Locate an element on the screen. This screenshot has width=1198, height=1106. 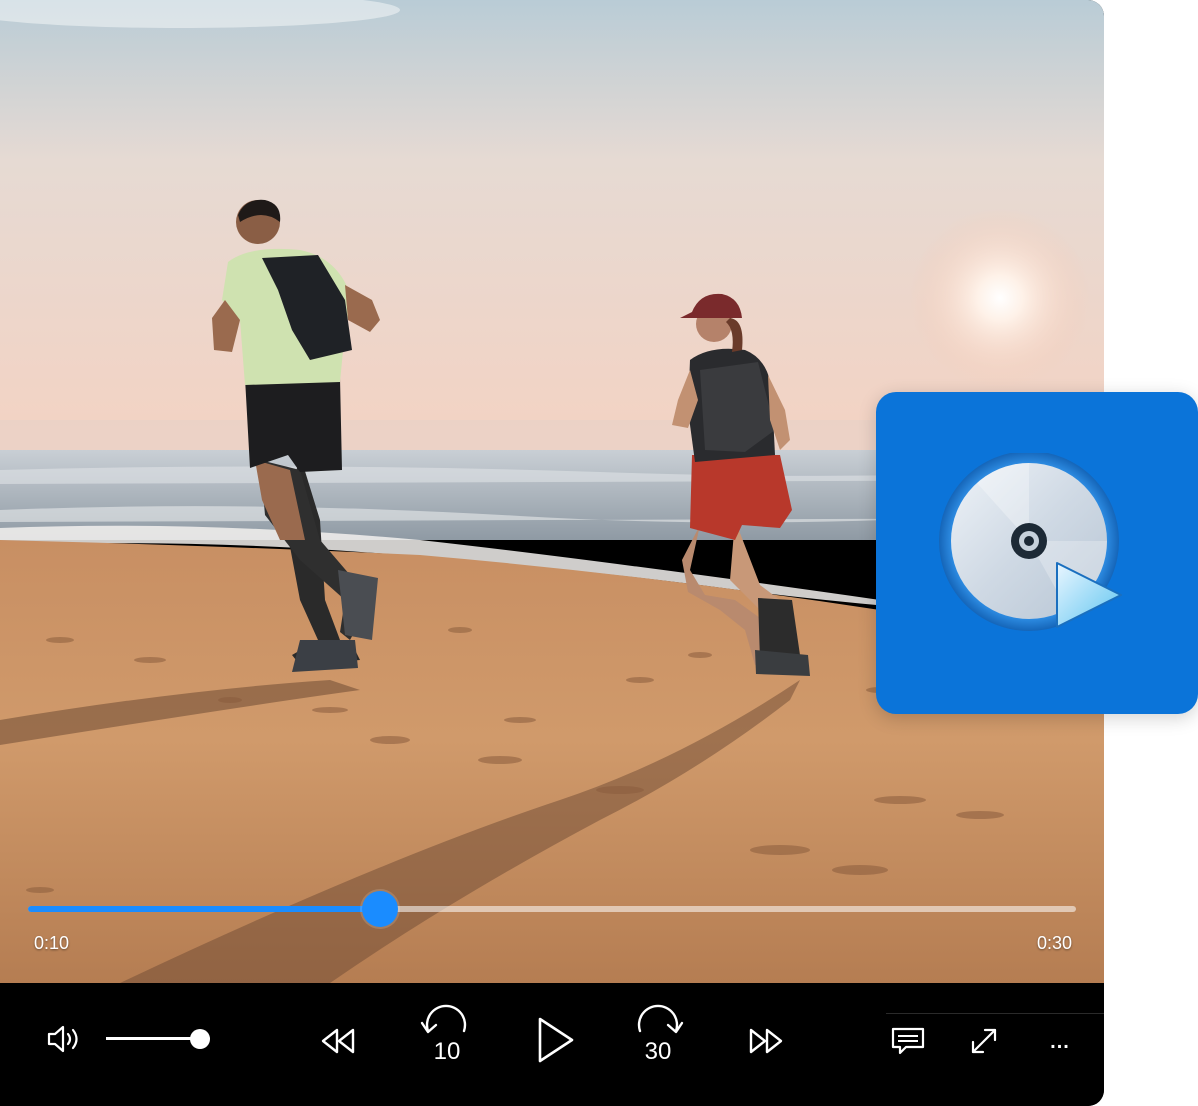
seek-bar-thumb is located at coordinates (380, 909).